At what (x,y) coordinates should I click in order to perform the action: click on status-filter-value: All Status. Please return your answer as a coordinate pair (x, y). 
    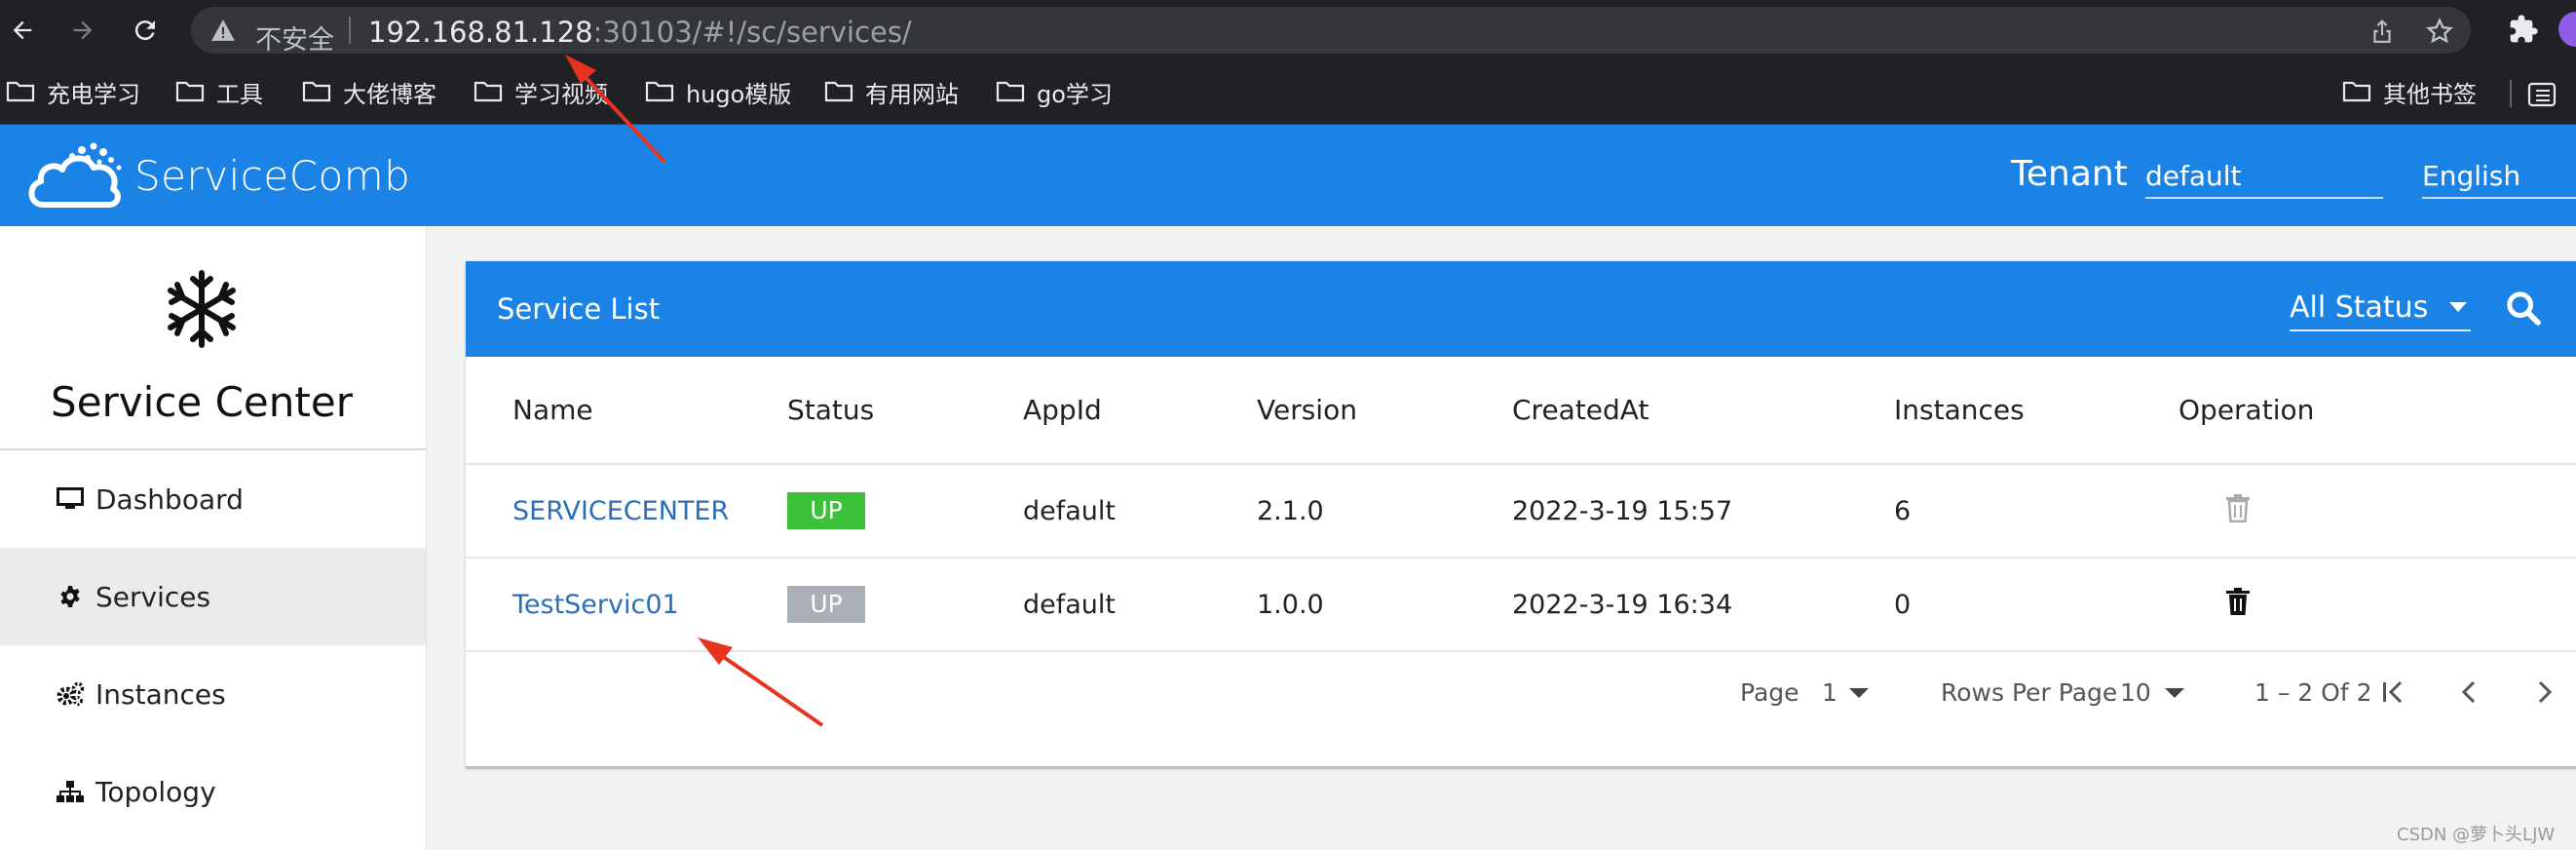
    Looking at the image, I should click on (2359, 307).